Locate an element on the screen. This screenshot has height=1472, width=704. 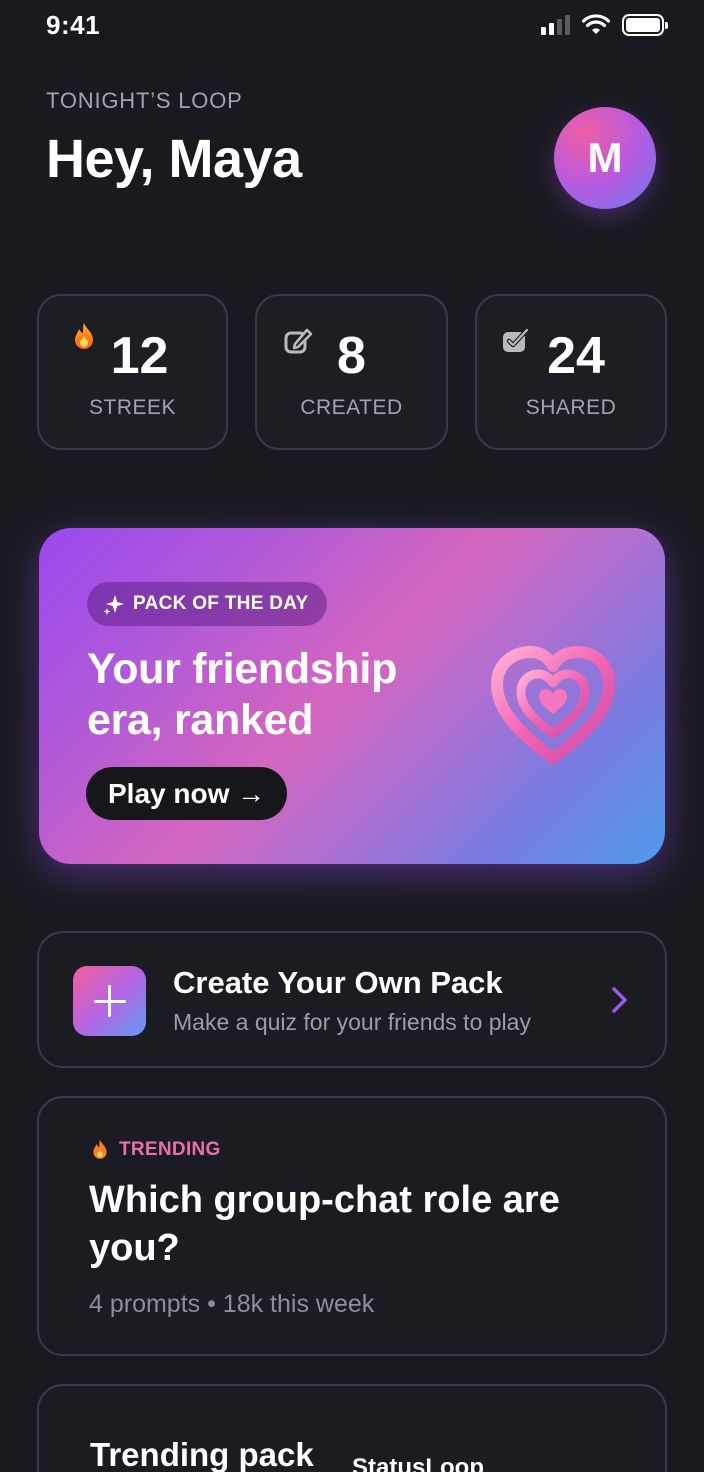
create-pack-title: Create Your Own Pack is located at coordinates (338, 982).